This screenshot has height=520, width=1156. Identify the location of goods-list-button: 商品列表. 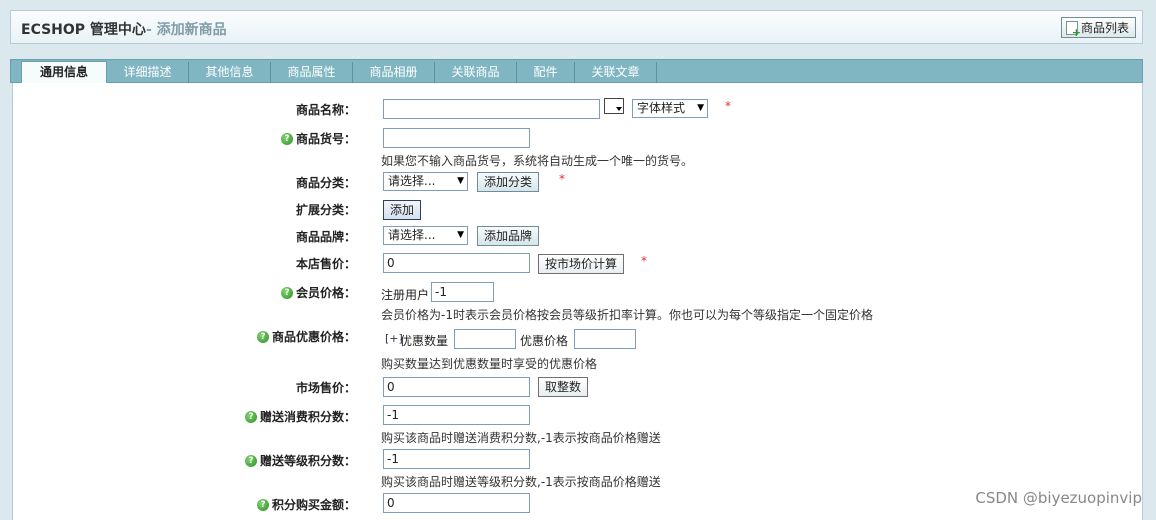
(1098, 28).